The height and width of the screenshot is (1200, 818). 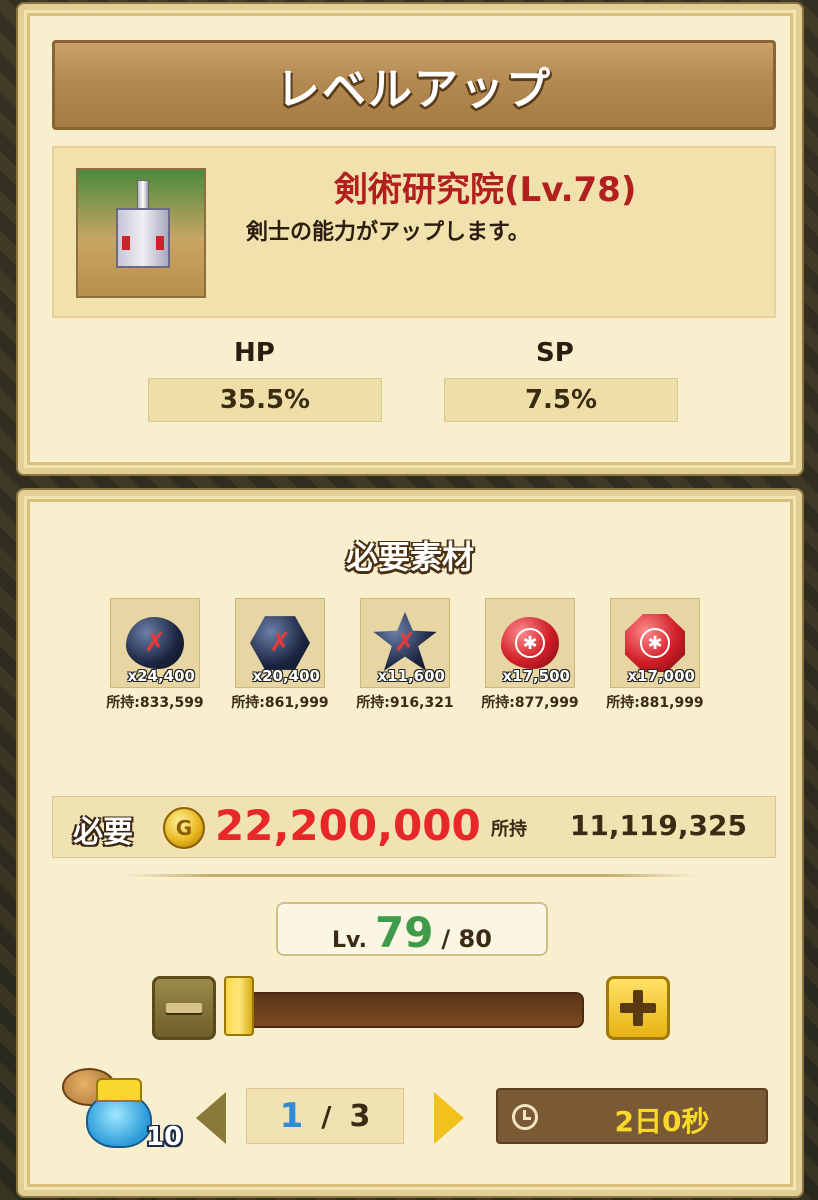 What do you see at coordinates (414, 89) in the screenshot?
I see `panel-title: レベルアップ` at bounding box center [414, 89].